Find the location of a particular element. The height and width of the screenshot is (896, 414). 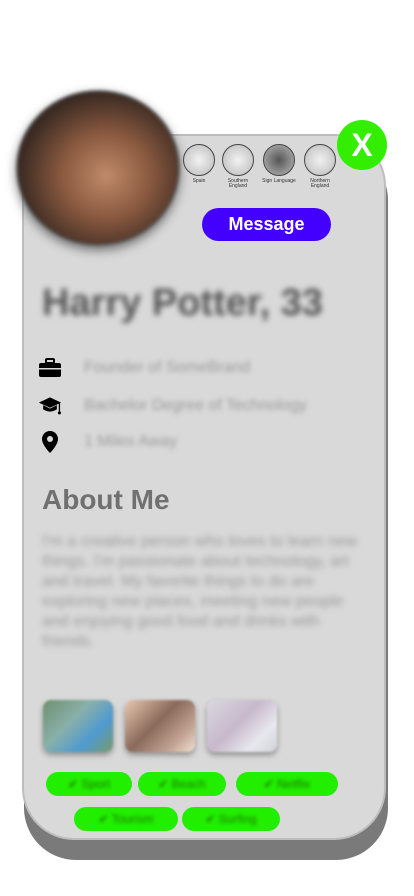

interest-tag: ✔ Surfing is located at coordinates (231, 819).